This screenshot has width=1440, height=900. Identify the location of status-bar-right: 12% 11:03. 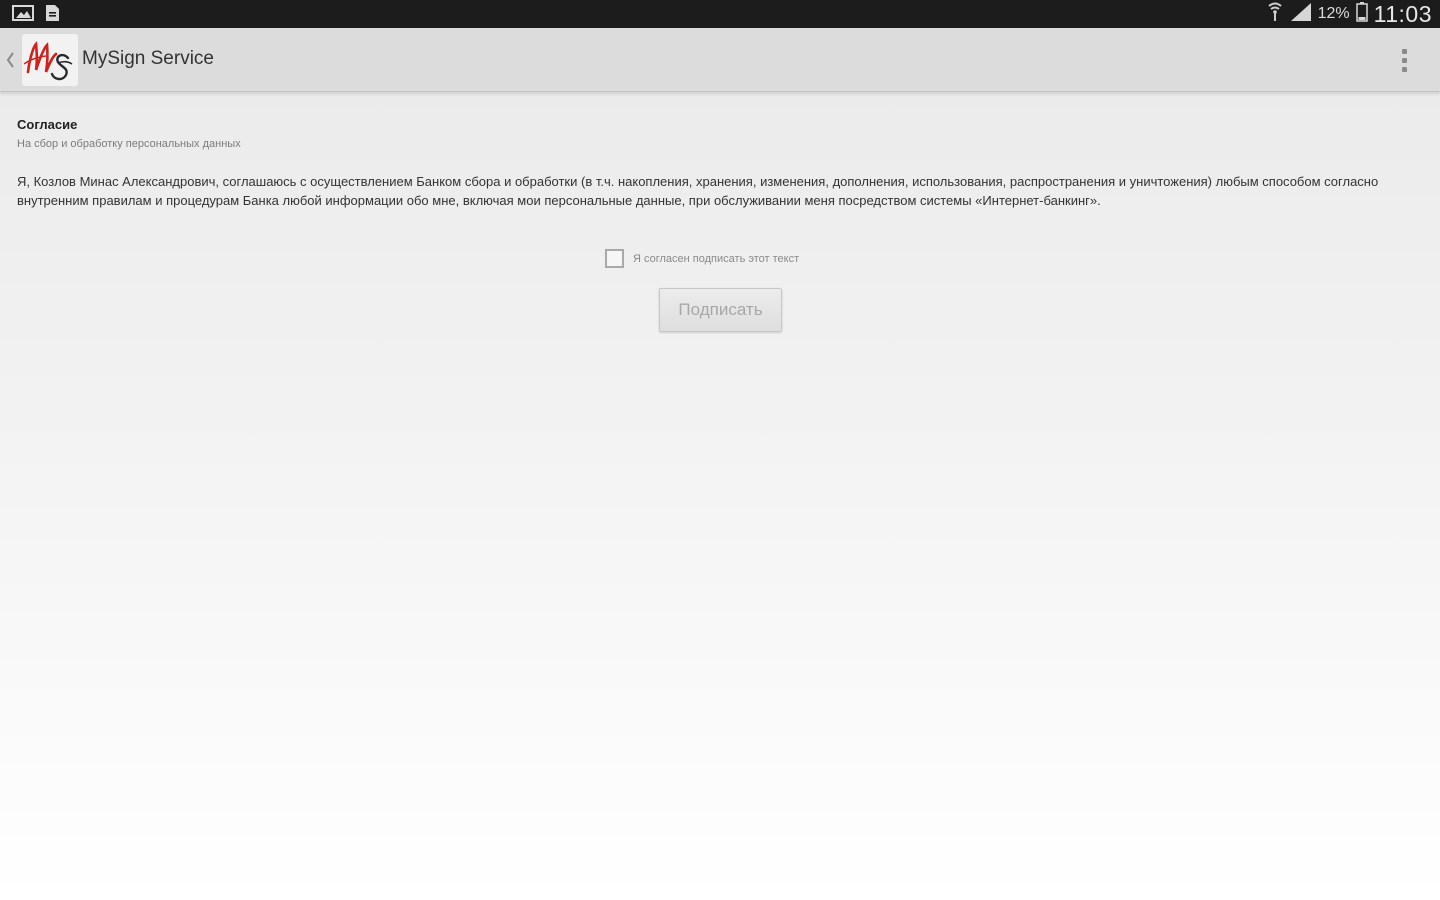
(1349, 14).